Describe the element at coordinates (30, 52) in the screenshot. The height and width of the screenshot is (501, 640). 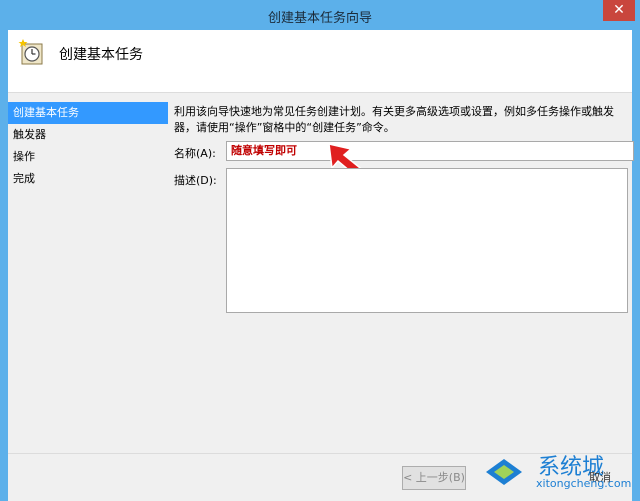
I see `task-clock-icon` at that location.